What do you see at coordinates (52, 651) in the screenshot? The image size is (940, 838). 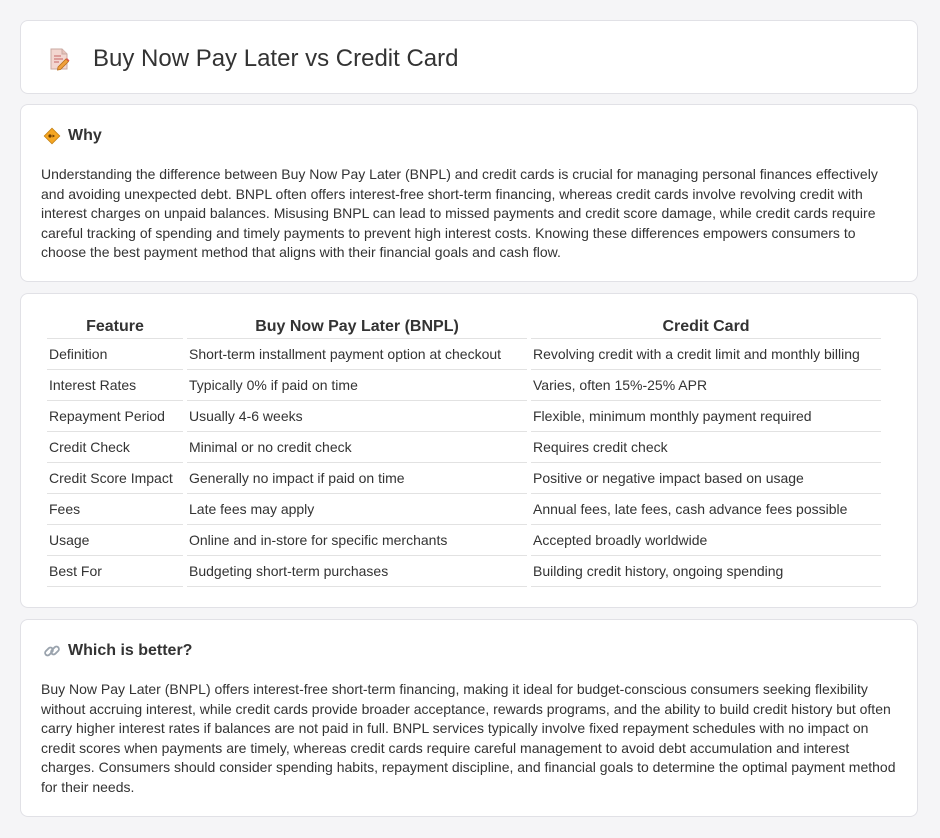 I see `link-icon` at bounding box center [52, 651].